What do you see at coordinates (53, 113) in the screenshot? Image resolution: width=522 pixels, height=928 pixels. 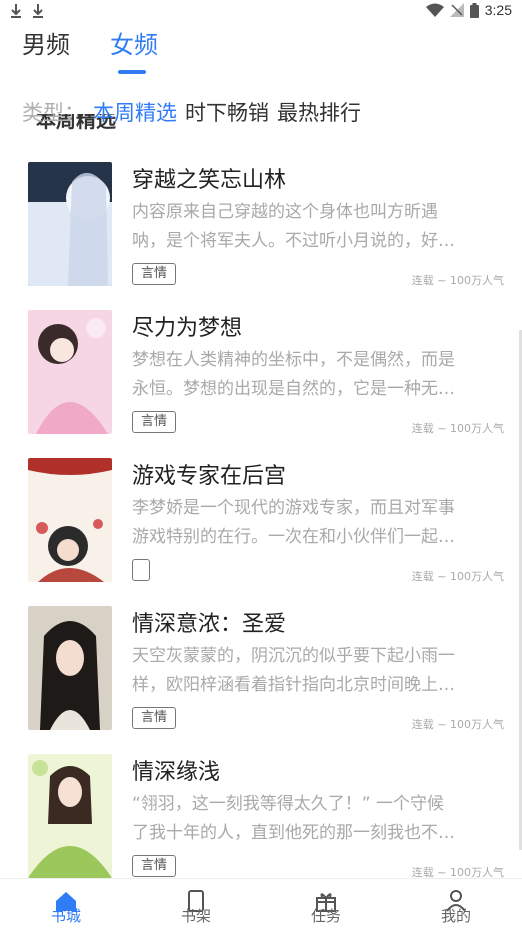 I see `category-label: 类型：` at bounding box center [53, 113].